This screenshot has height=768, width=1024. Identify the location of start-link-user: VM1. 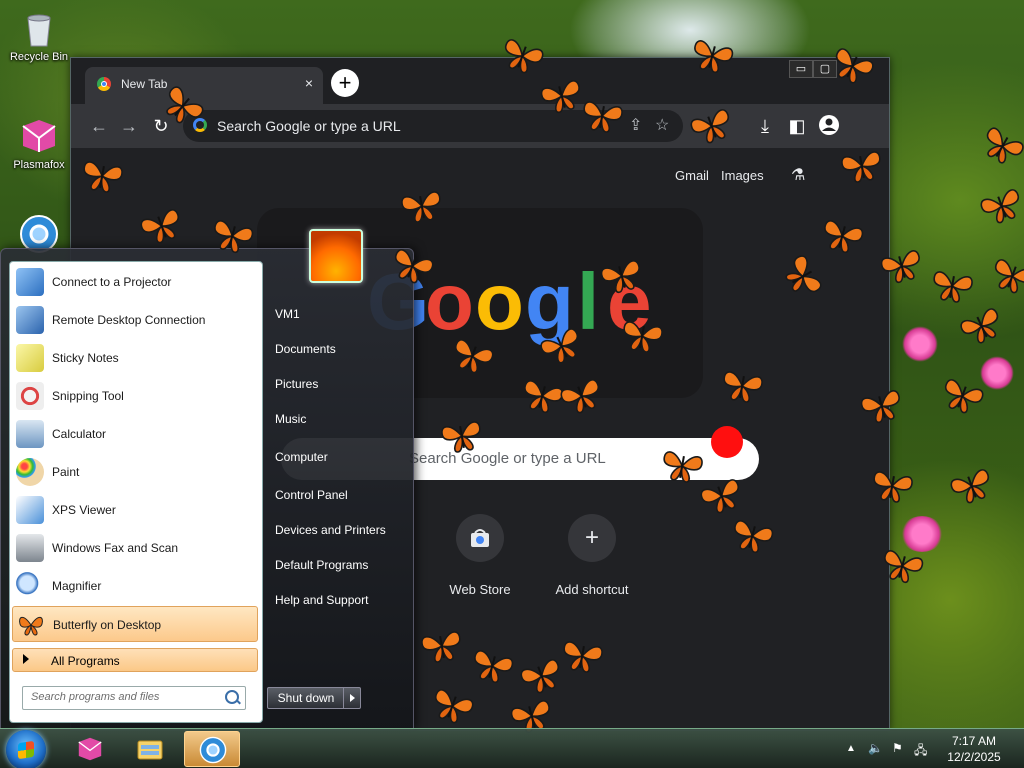
(287, 314).